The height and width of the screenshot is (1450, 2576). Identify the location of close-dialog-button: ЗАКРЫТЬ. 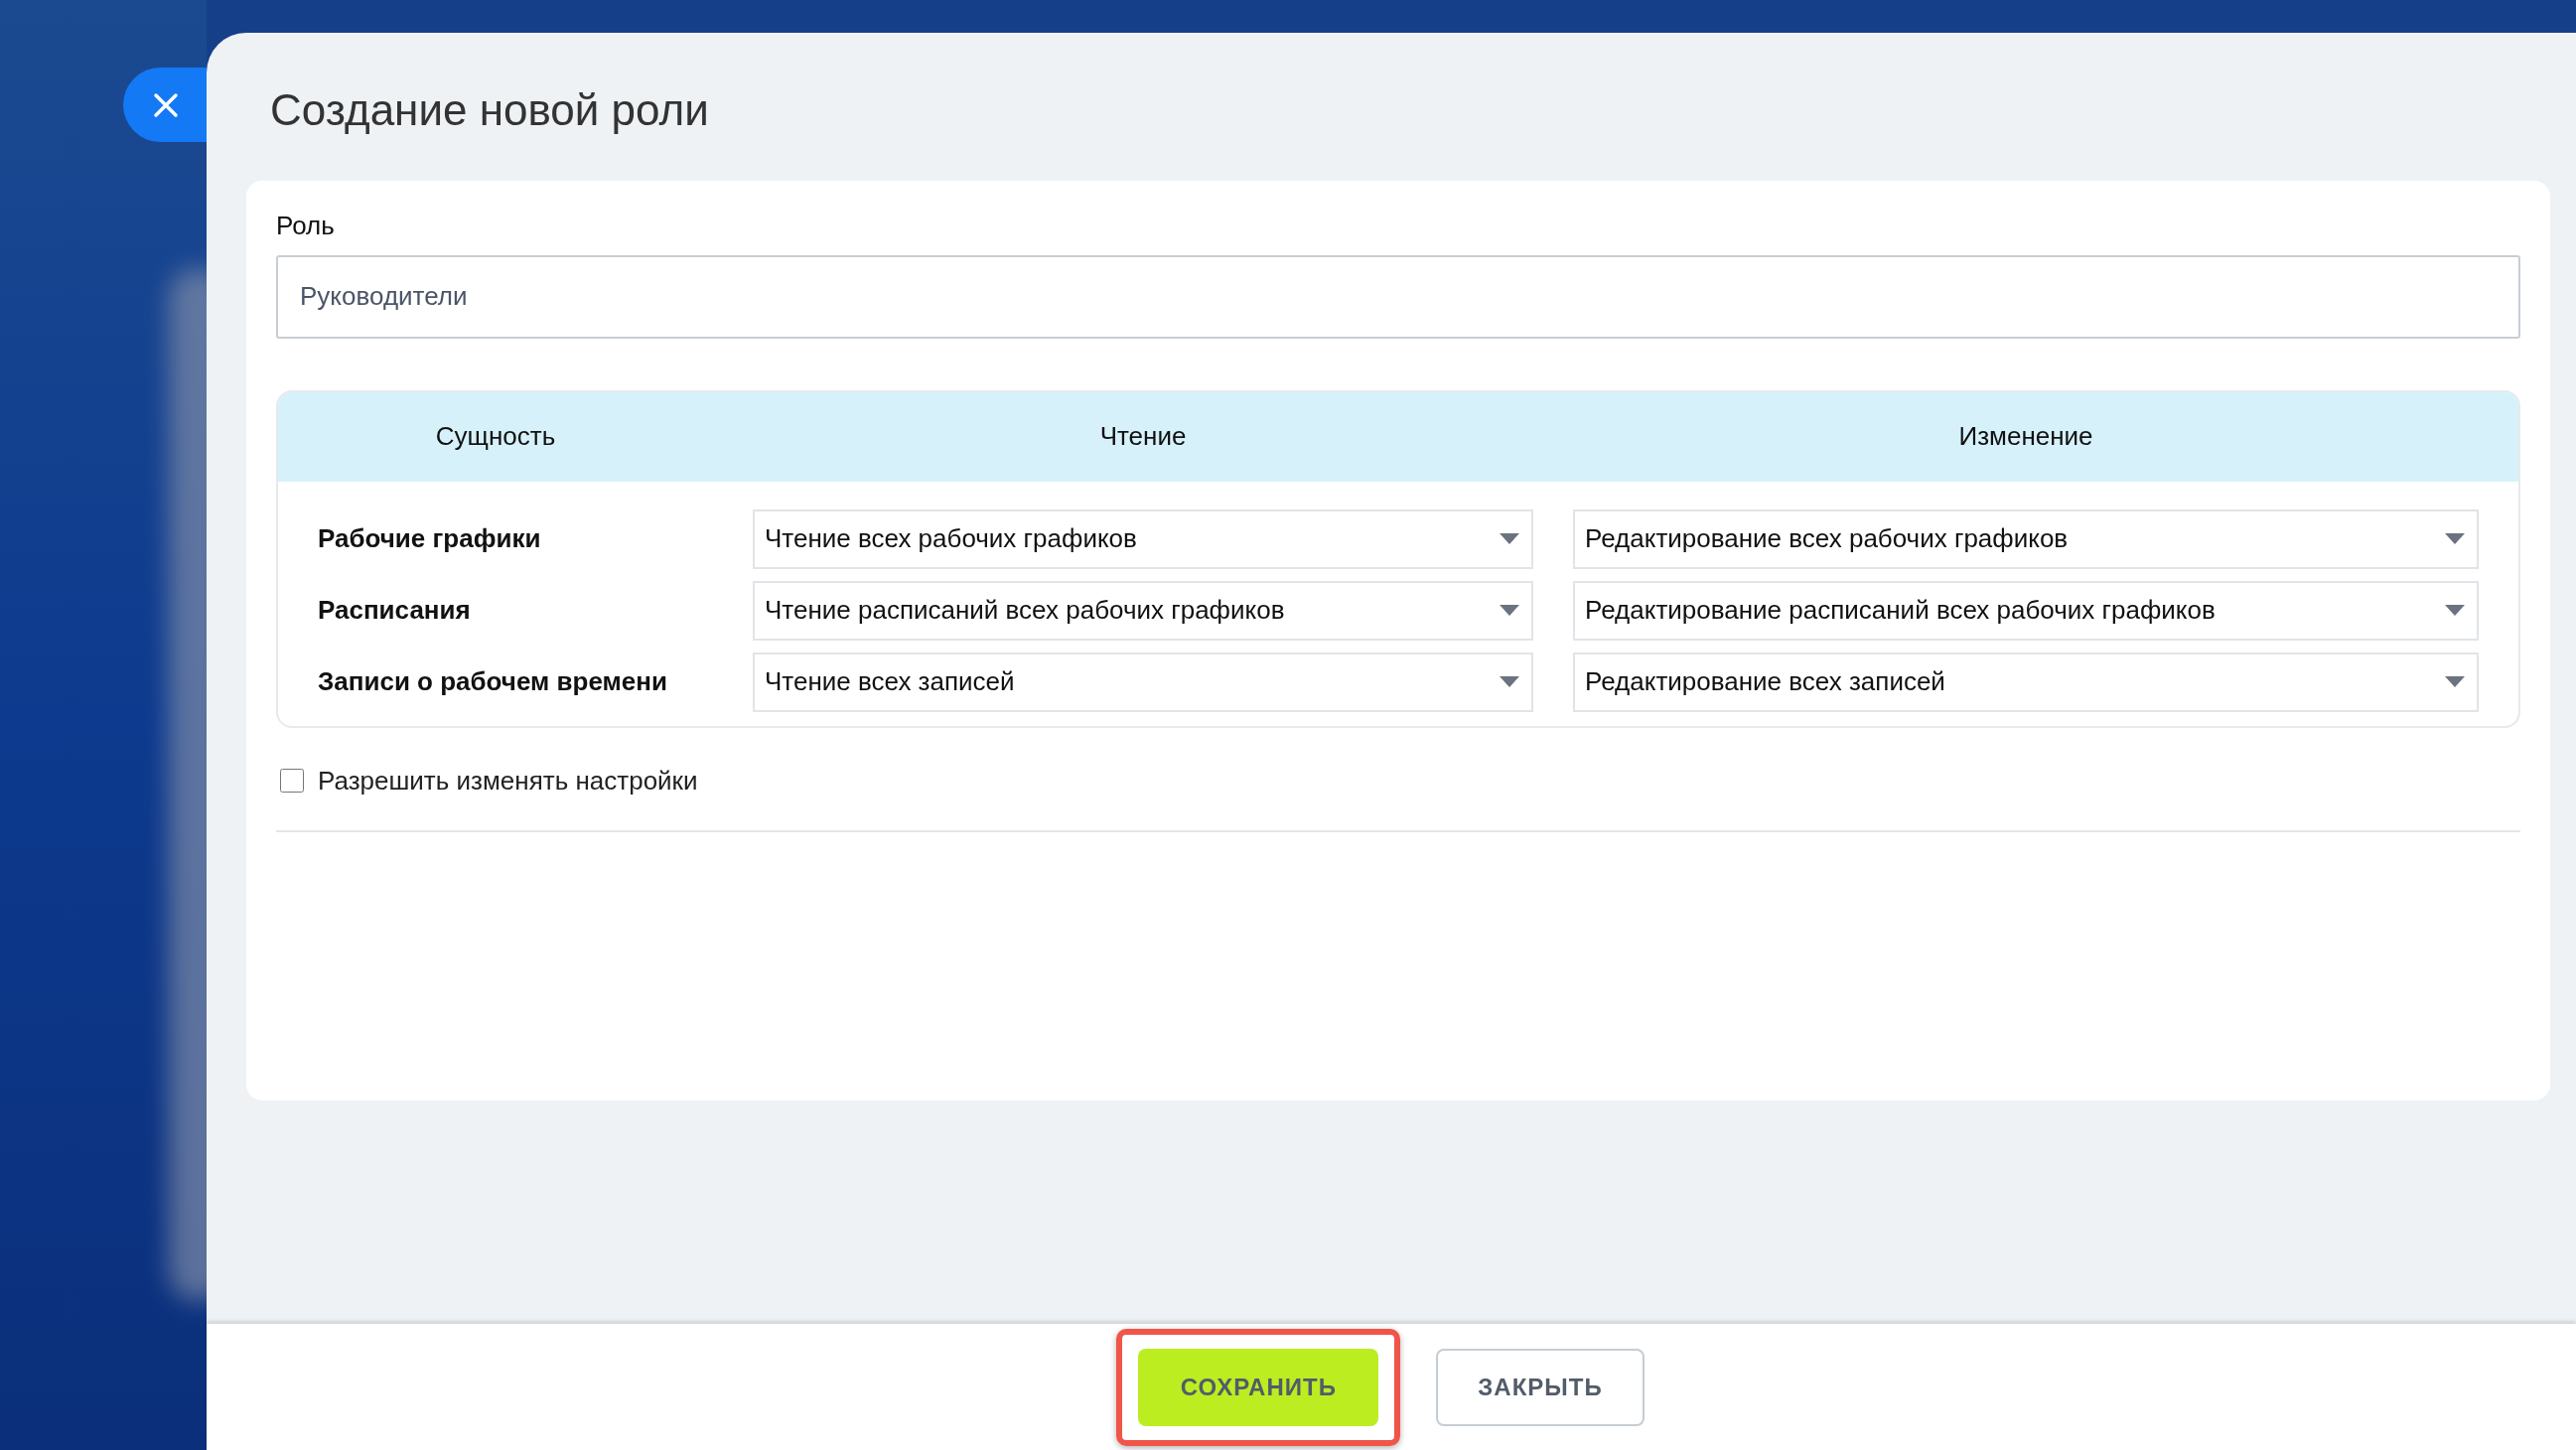
(1540, 1387).